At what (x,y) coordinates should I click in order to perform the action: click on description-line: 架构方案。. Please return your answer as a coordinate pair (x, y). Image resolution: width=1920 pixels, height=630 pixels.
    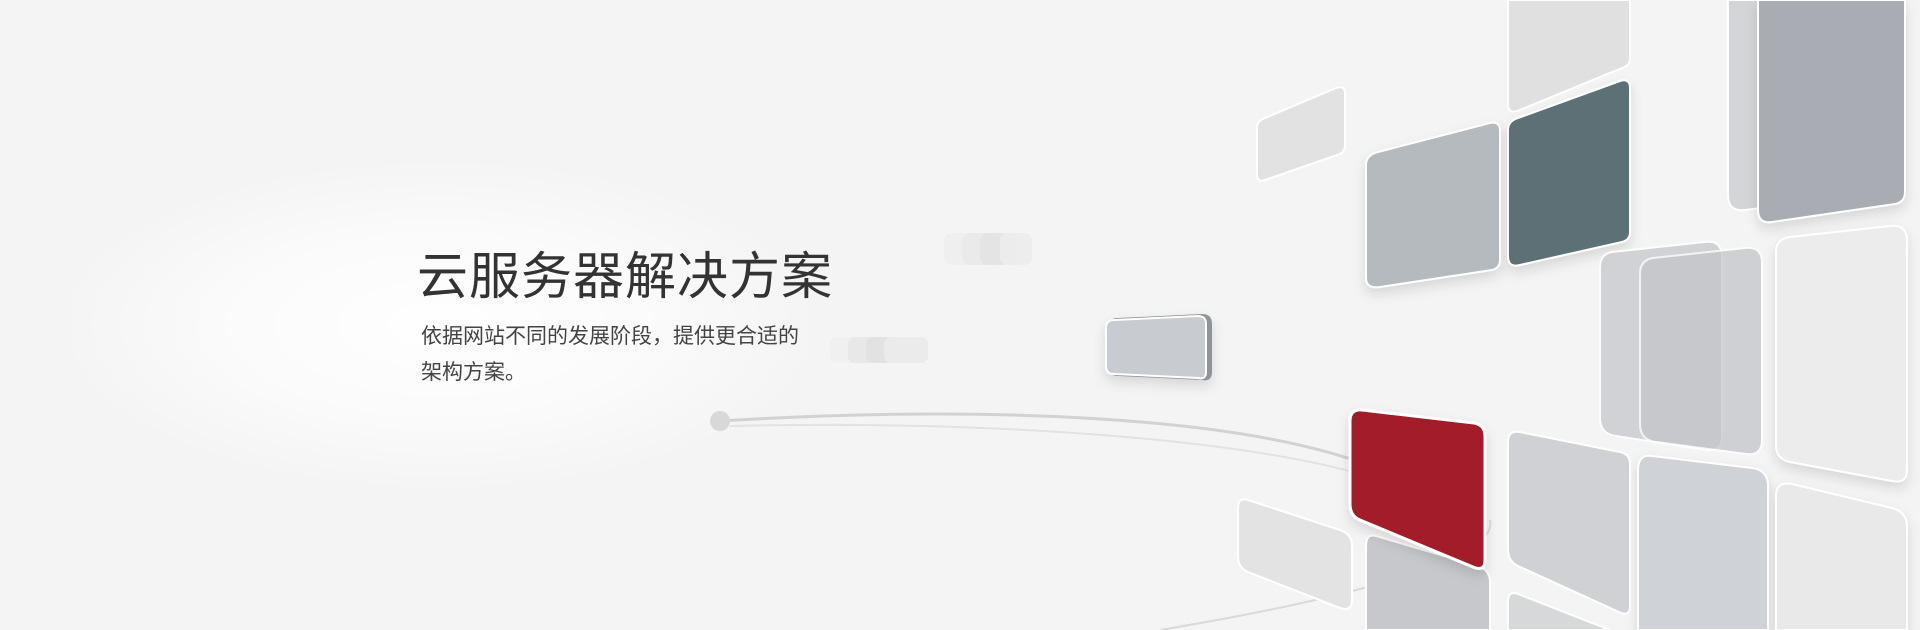
    Looking at the image, I should click on (473, 372).